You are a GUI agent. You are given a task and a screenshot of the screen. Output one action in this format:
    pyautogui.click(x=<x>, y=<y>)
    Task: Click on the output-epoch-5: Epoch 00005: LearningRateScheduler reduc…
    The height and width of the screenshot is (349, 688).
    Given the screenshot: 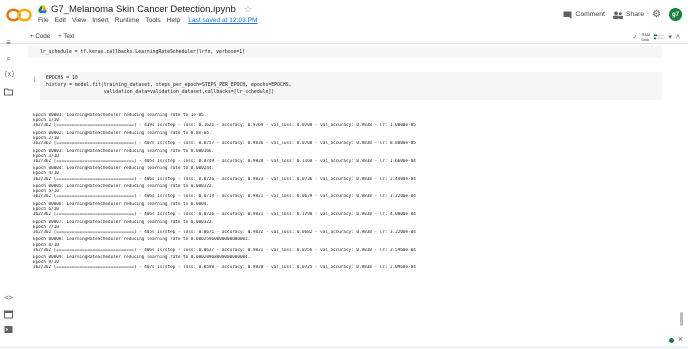 What is the action you would take?
    pyautogui.click(x=338, y=191)
    